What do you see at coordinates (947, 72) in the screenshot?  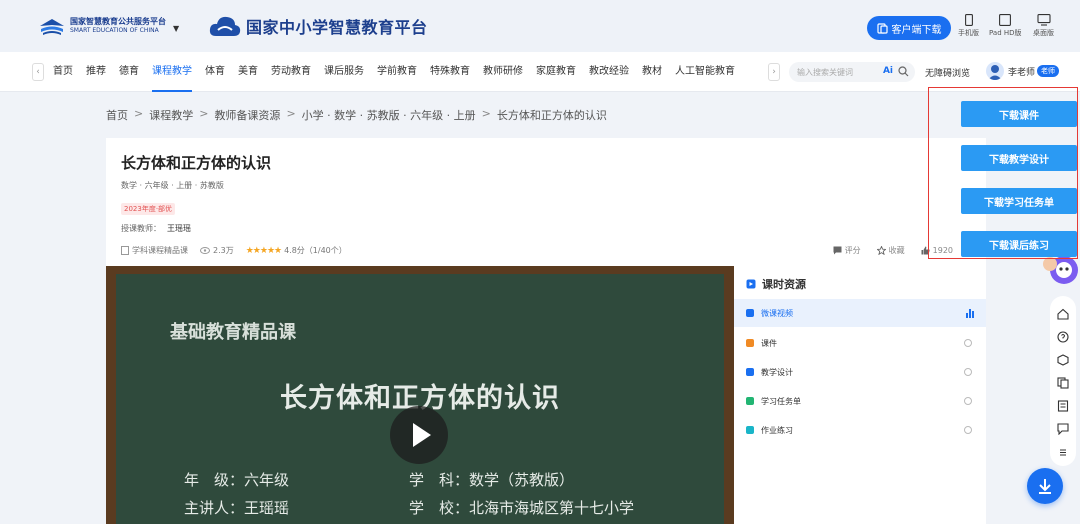 I see `accessibility-link: 无障碍浏览` at bounding box center [947, 72].